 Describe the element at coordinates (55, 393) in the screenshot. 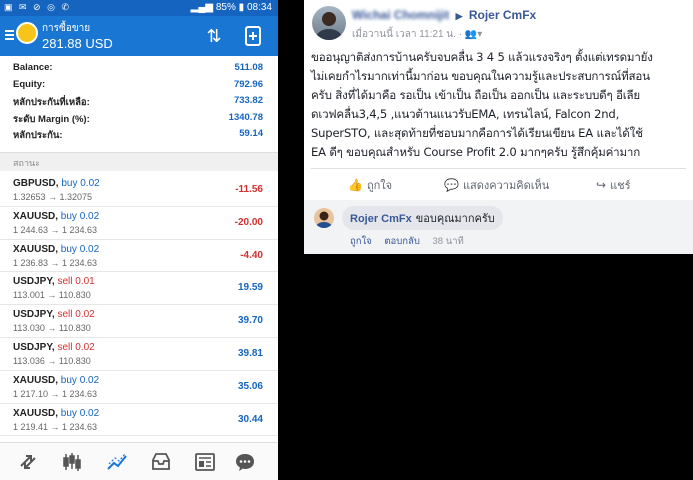

I see `position-prices: 1 217.10 → 1 234.63` at that location.